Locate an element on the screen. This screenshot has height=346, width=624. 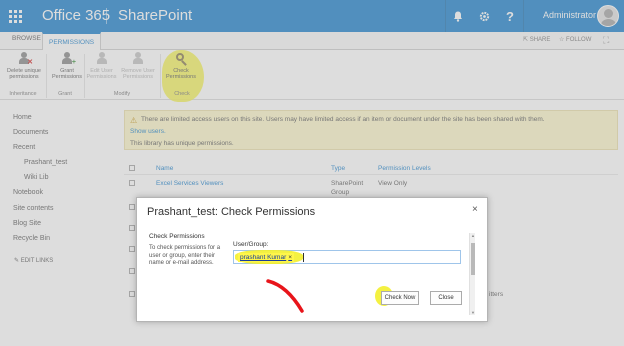
close-button: Close is located at coordinates (446, 298).